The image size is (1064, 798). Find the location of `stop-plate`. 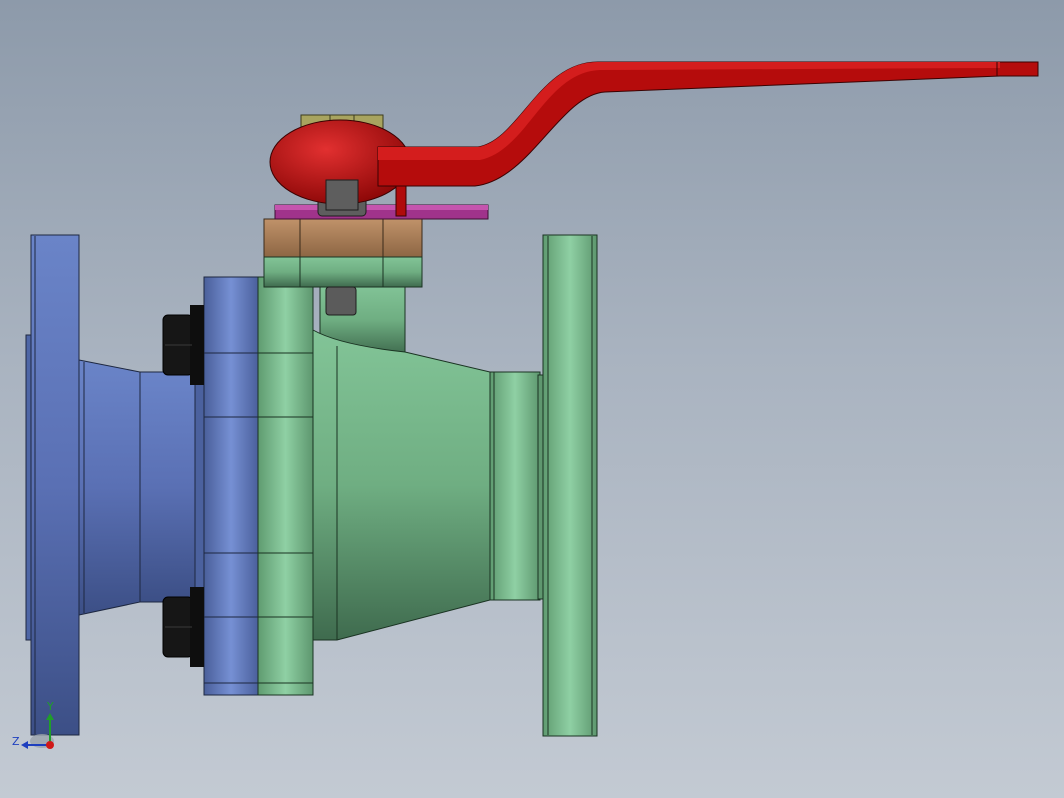

stop-plate is located at coordinates (381, 212).